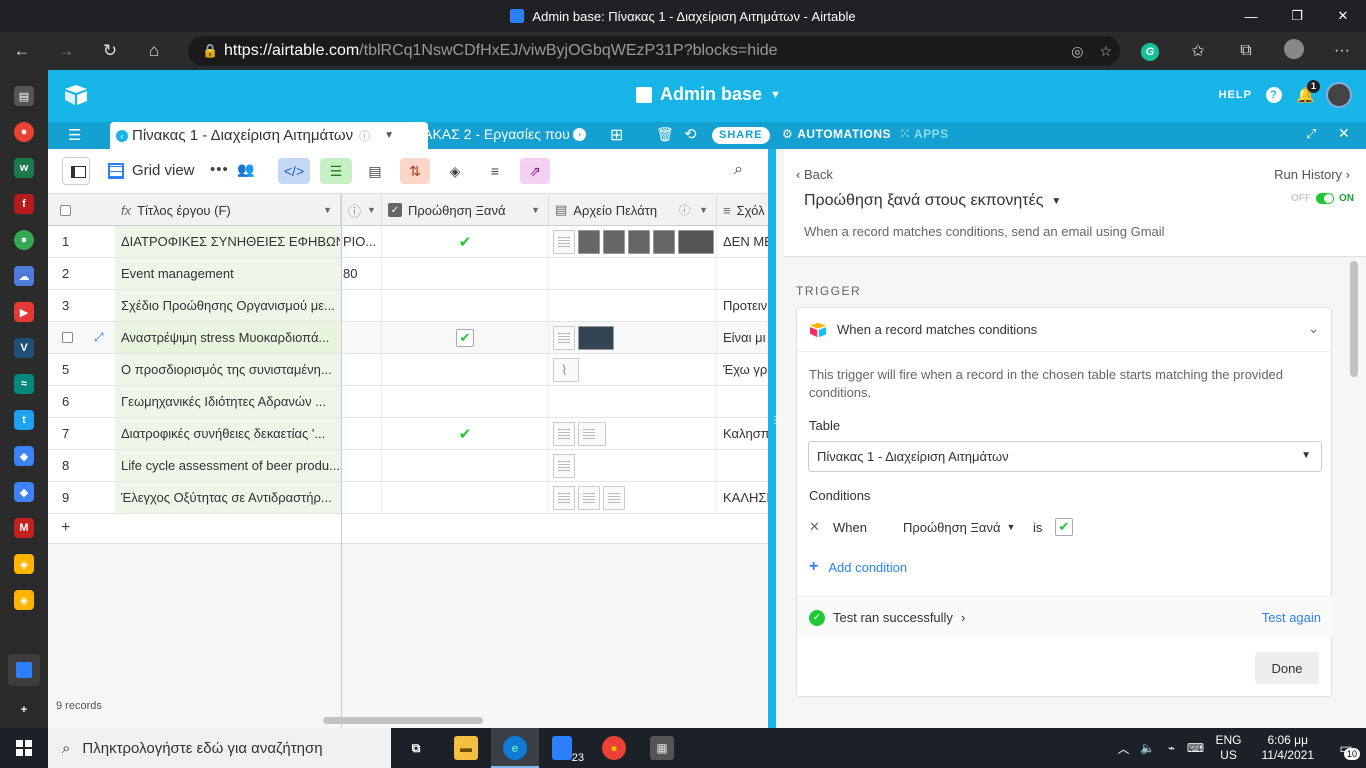 The width and height of the screenshot is (1366, 768). Describe the element at coordinates (968, 527) in the screenshot. I see `condition-field-select: Προώθηση Ξανά ▼` at that location.